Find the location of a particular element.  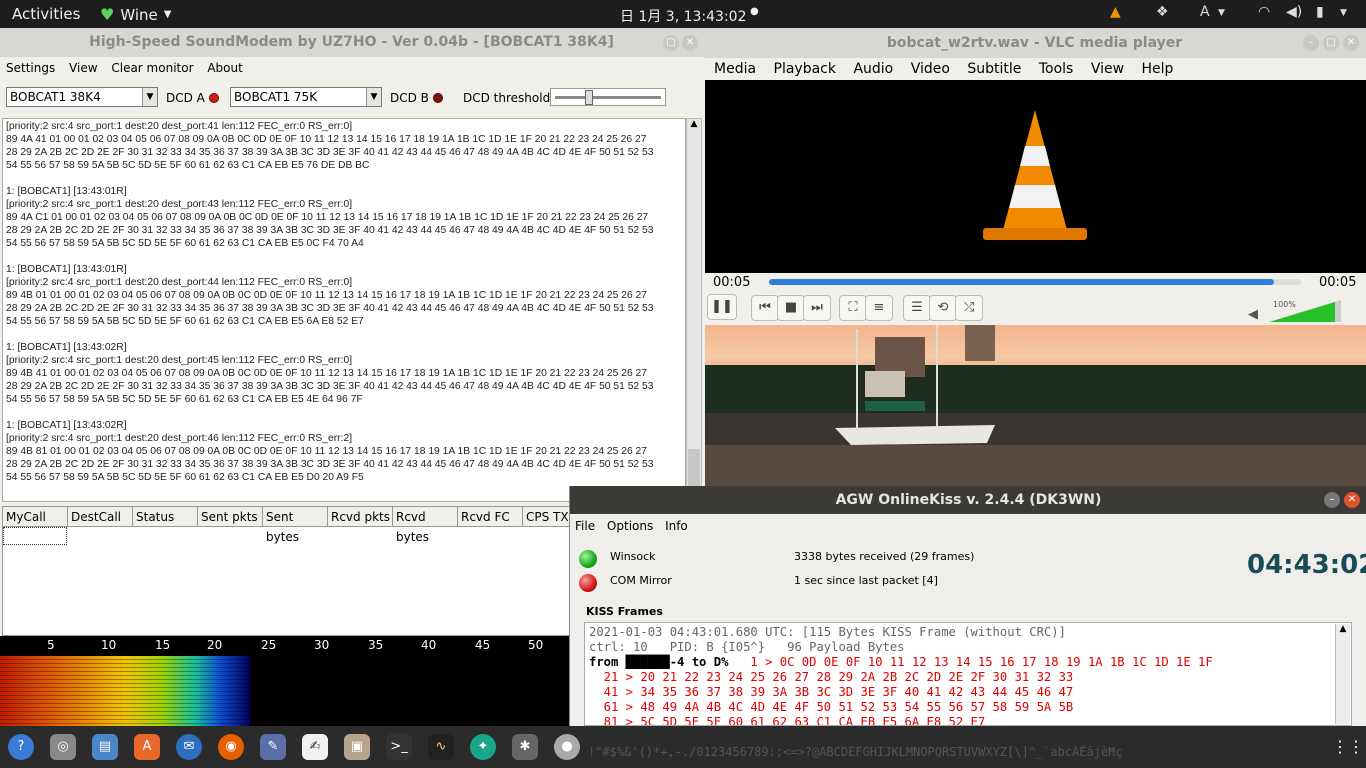

loop-button: ⟲ is located at coordinates (943, 308).